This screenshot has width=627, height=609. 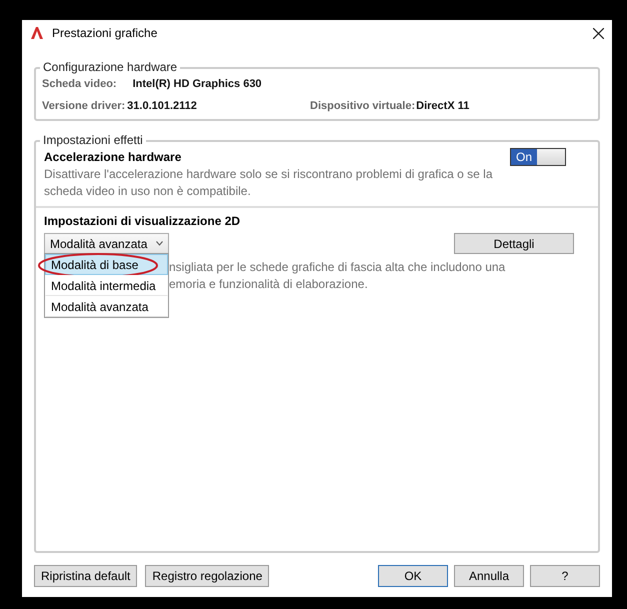 I want to click on group-title: Impostazioni effetti, so click(x=93, y=140).